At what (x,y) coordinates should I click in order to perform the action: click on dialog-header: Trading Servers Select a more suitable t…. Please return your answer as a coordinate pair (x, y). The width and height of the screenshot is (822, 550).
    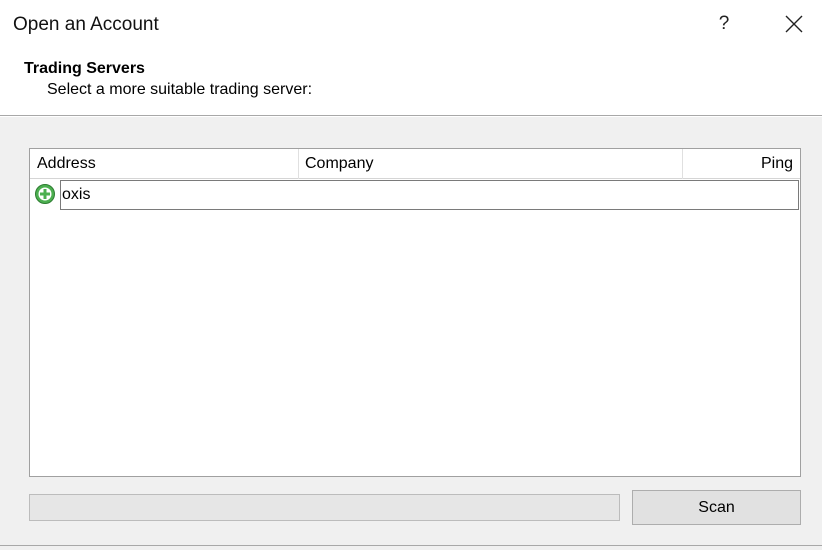
    Looking at the image, I should click on (411, 83).